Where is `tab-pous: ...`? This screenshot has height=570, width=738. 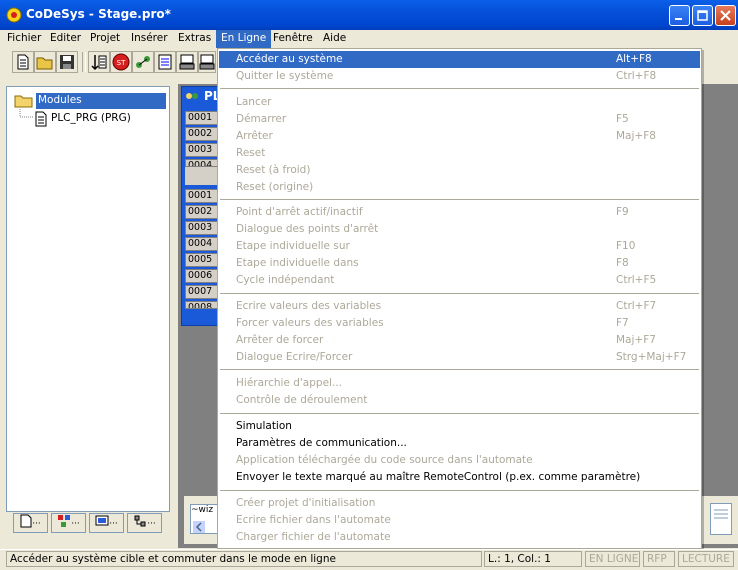
tab-pous: ... is located at coordinates (30, 523).